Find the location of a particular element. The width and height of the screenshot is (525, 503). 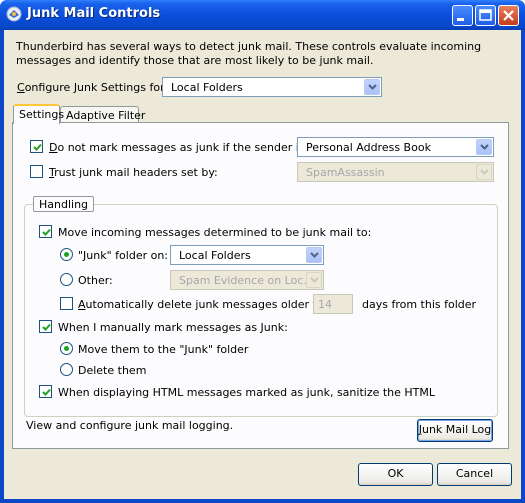

junk-folder-account-value: Local Folders is located at coordinates (215, 255).